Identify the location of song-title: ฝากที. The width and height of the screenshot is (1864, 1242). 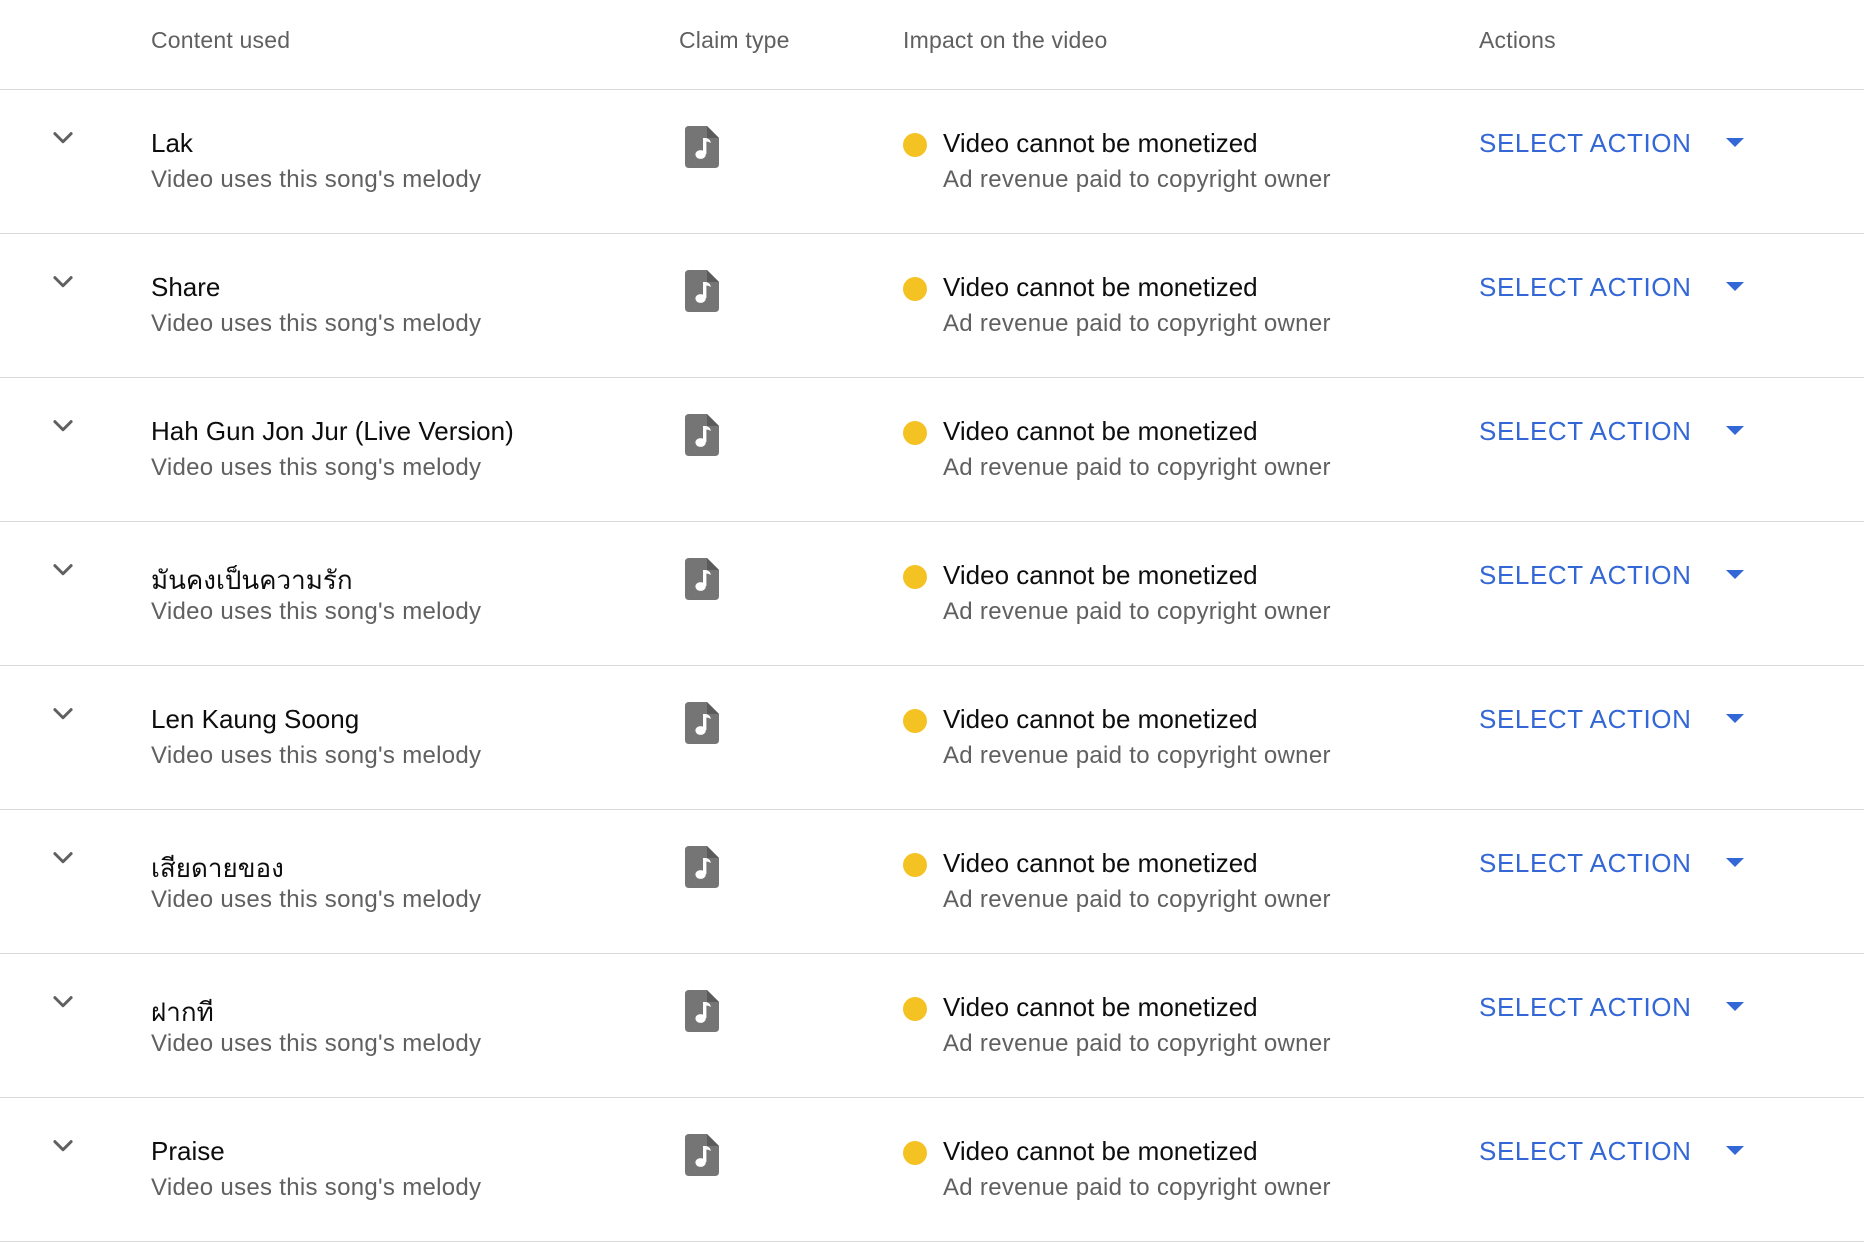
(182, 1012).